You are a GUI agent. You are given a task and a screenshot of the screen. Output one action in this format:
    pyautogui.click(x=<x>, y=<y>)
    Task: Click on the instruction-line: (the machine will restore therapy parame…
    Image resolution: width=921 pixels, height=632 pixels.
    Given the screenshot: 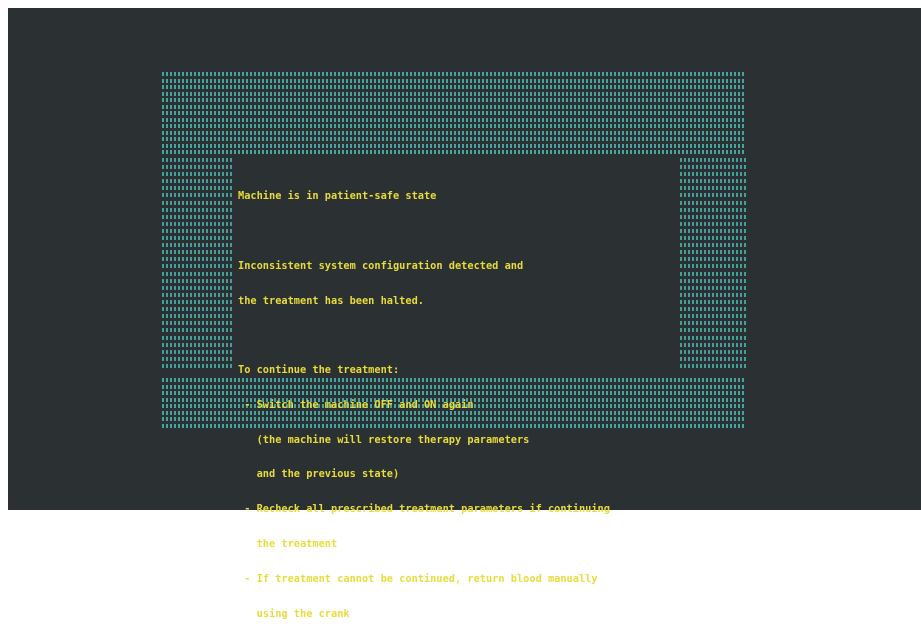 What is the action you would take?
    pyautogui.click(x=384, y=439)
    